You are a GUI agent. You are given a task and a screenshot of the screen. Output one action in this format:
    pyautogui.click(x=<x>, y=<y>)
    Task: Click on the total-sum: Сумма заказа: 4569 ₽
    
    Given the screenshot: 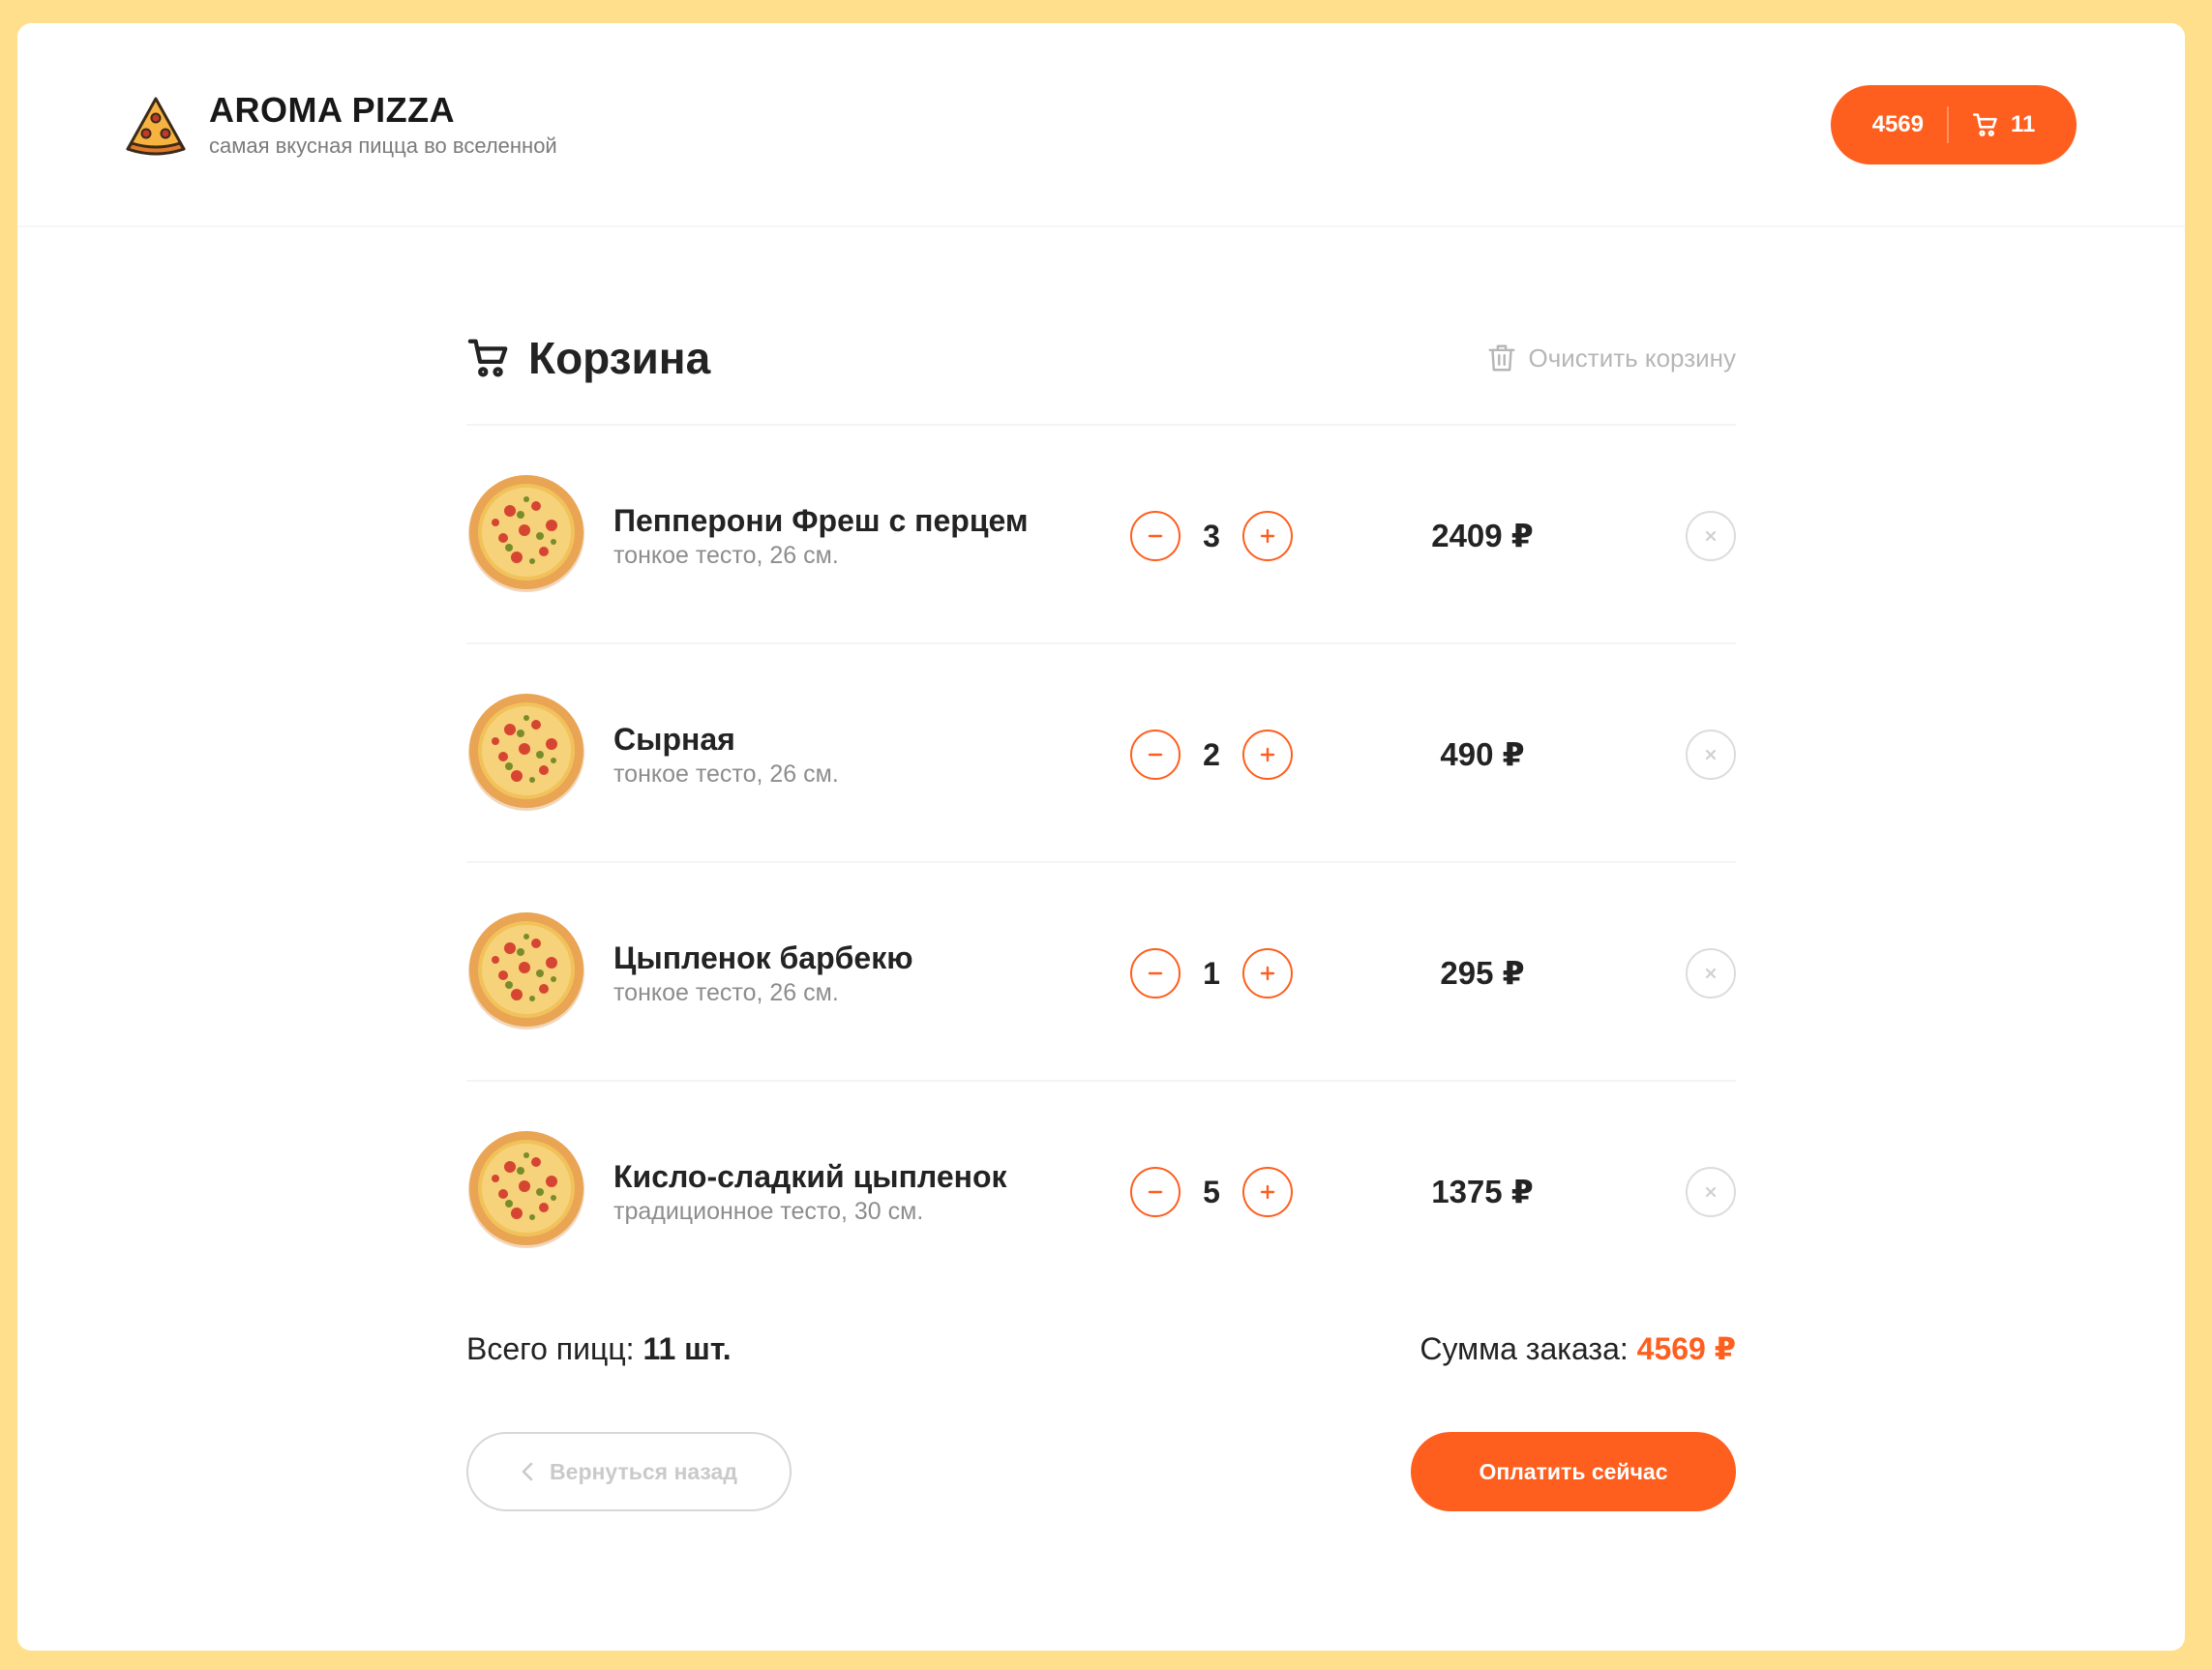 What is the action you would take?
    pyautogui.click(x=1578, y=1348)
    